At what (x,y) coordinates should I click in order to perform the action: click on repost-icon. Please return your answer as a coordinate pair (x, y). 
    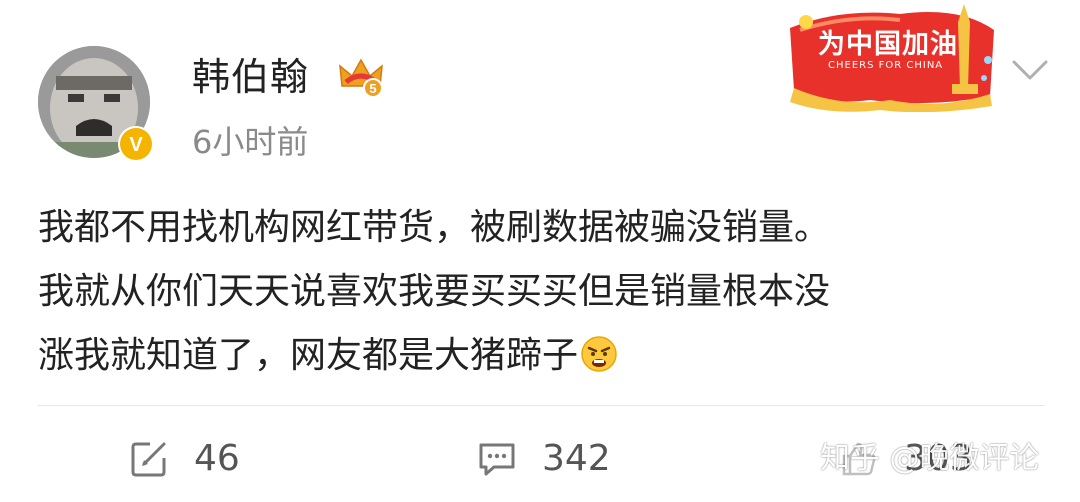
    Looking at the image, I should click on (149, 459).